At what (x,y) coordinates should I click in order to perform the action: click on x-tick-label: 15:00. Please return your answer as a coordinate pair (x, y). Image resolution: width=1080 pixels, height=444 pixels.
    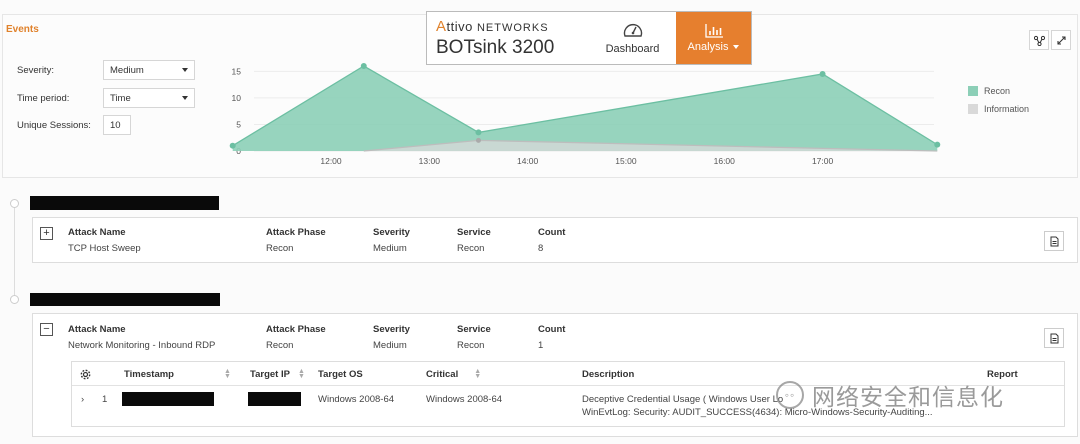
    Looking at the image, I should click on (626, 161).